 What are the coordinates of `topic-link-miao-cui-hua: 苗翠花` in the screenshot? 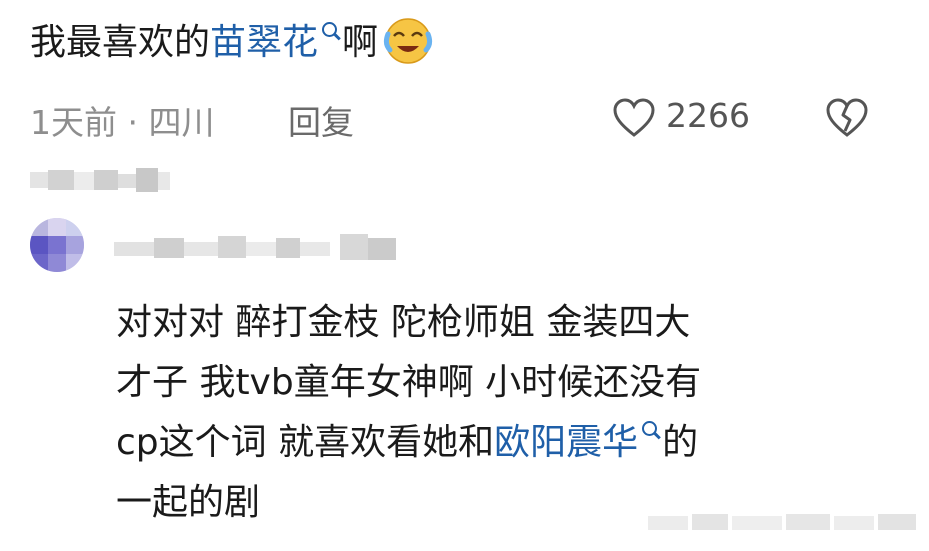 It's located at (276, 42).